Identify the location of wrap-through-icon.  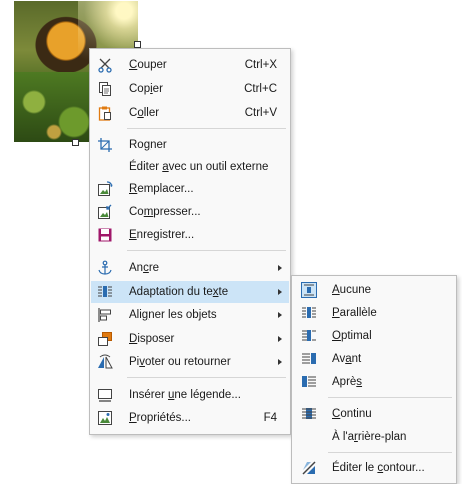
(309, 413).